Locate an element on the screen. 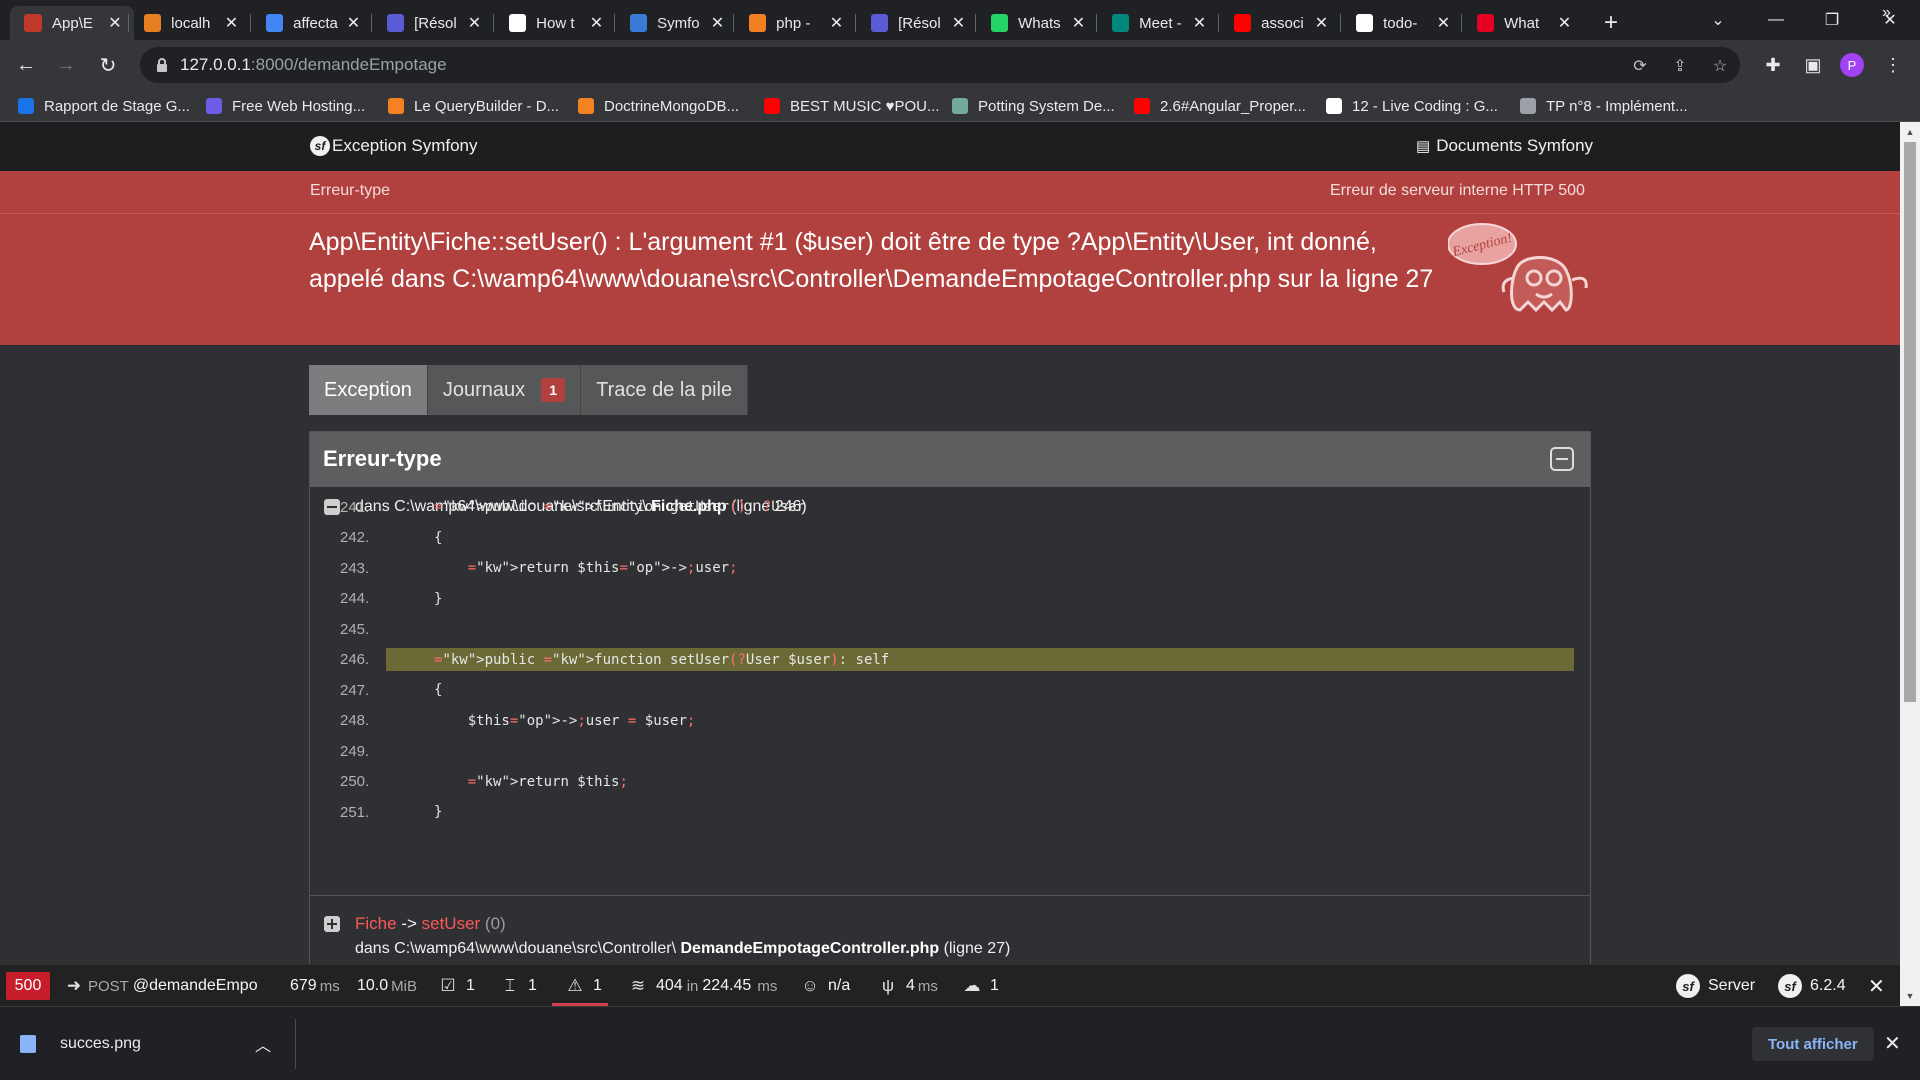 The image size is (1920, 1080). user-item: ☺ n/a is located at coordinates (825, 986).